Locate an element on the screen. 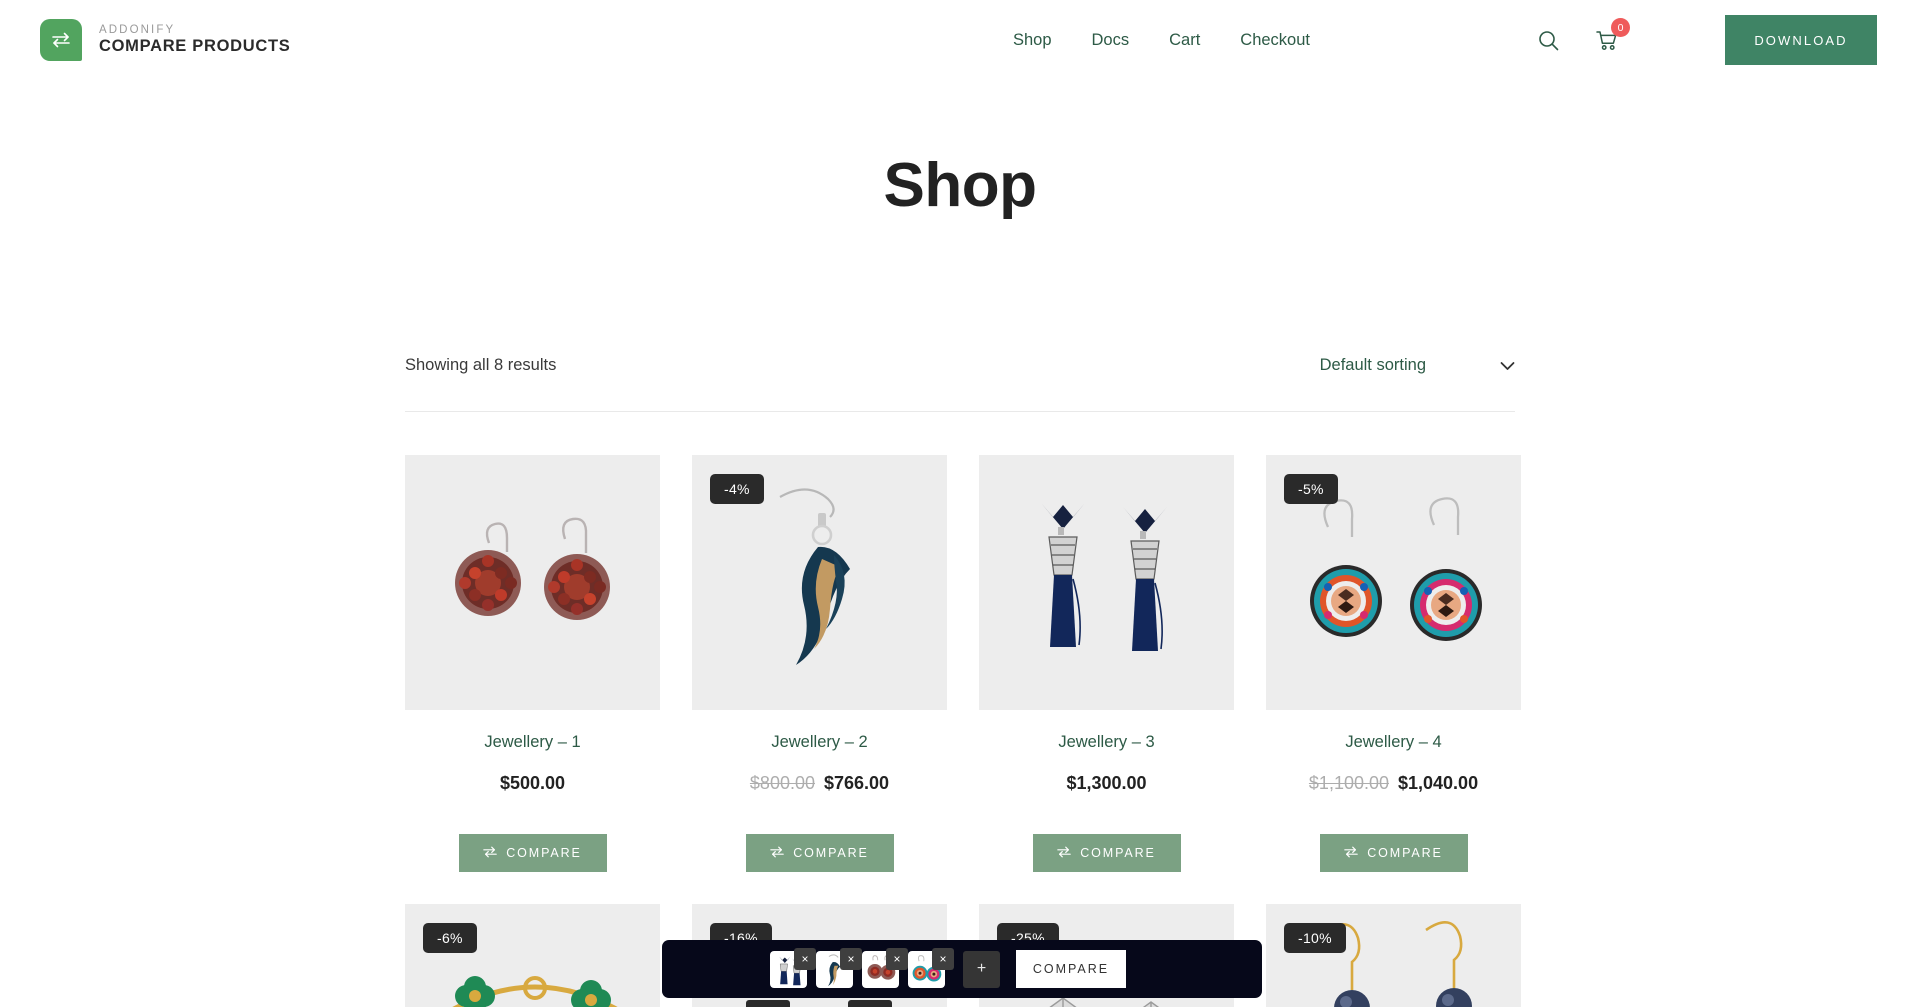  product-price: $500.00 is located at coordinates (532, 783).